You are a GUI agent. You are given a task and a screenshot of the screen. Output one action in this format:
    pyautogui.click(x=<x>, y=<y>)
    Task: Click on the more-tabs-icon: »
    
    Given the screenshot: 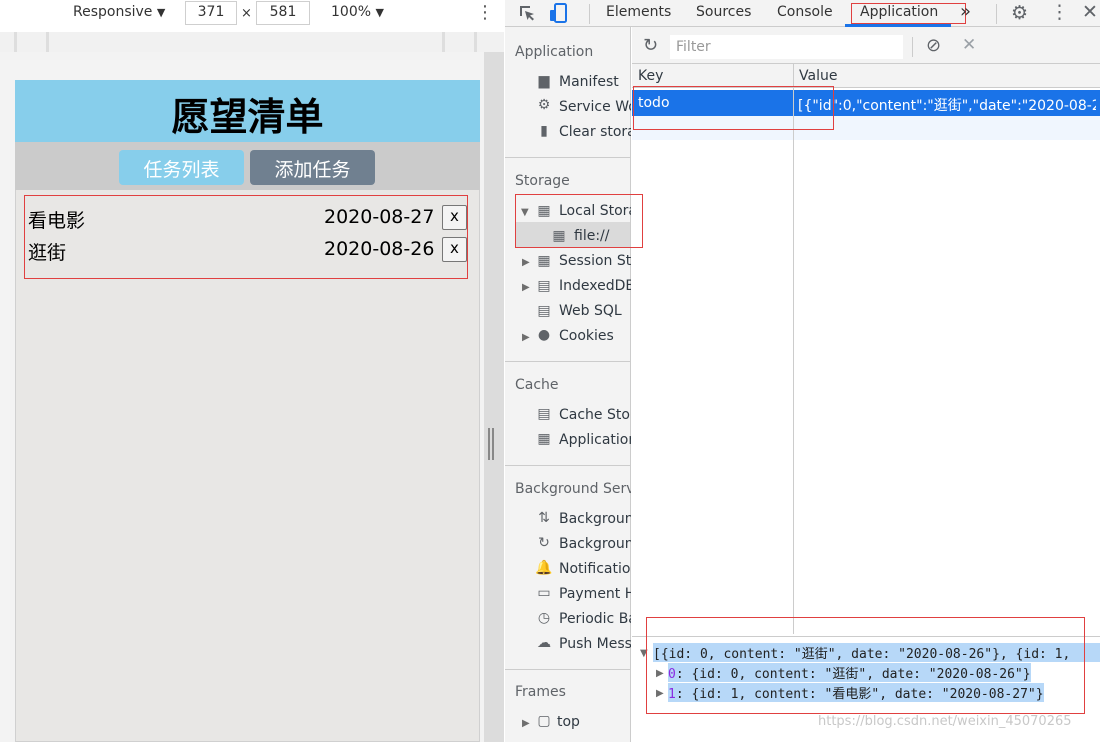 What is the action you would take?
    pyautogui.click(x=965, y=11)
    